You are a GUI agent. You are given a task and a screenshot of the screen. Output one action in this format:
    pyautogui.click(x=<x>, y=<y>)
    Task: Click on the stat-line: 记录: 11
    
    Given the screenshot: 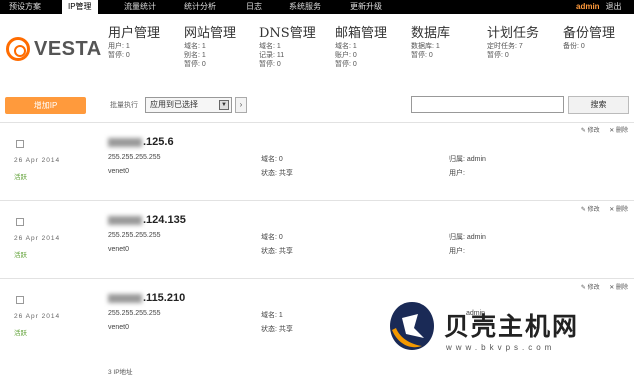 What is the action you would take?
    pyautogui.click(x=272, y=55)
    